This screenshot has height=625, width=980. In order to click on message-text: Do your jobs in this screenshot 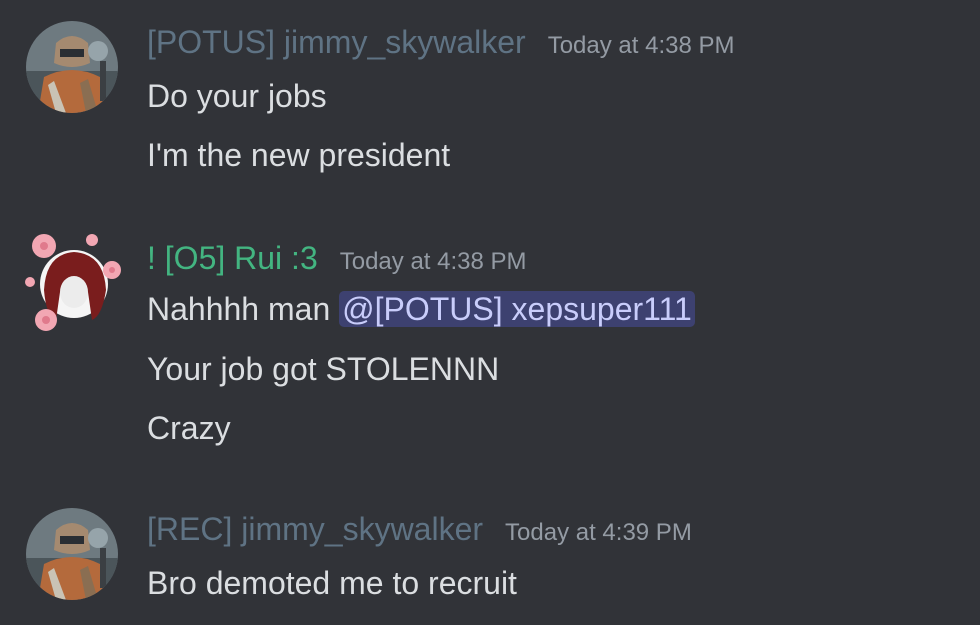, I will do `click(237, 96)`.